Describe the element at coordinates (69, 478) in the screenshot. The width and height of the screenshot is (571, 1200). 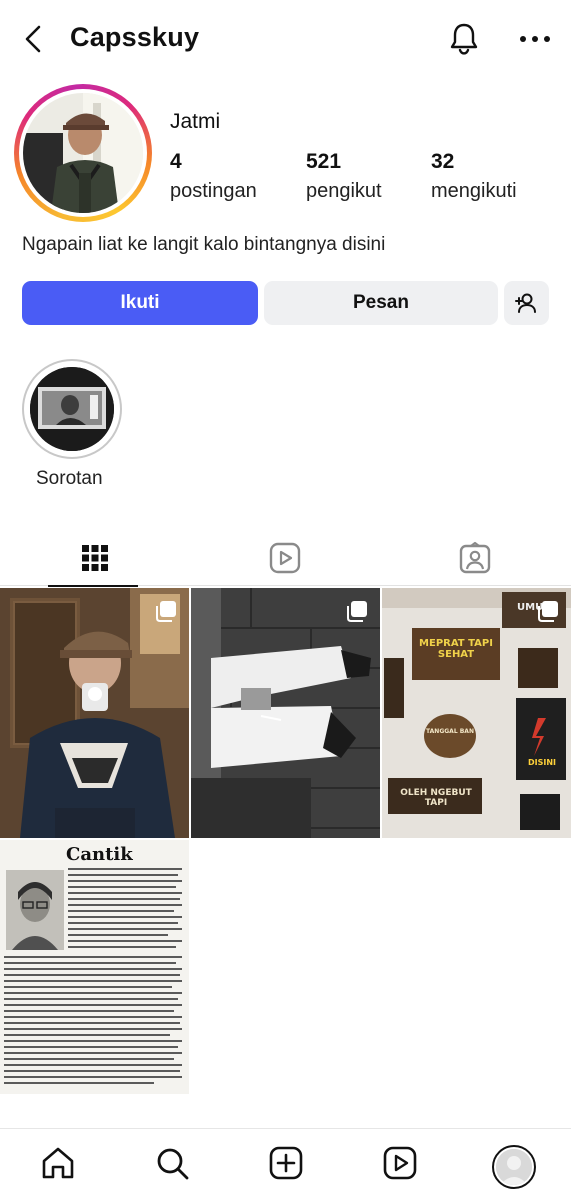
I see `highlight-label: Sorotan` at that location.